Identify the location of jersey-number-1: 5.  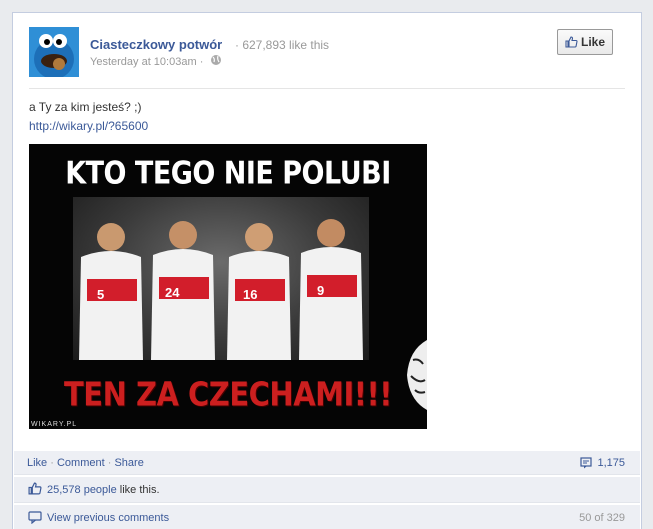
(100, 294).